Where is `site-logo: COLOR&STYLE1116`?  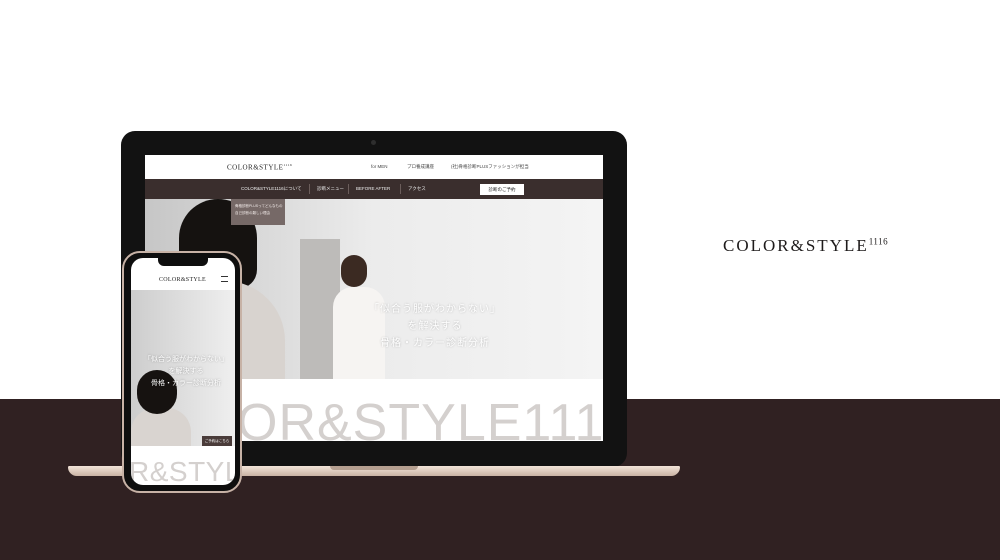 site-logo: COLOR&STYLE1116 is located at coordinates (259, 167).